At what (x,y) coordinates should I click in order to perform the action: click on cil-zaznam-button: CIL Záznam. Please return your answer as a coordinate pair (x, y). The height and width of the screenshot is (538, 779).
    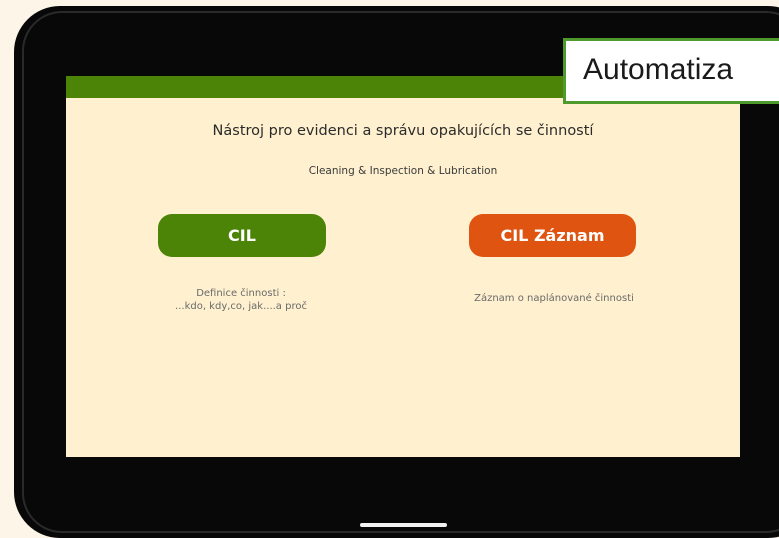
    Looking at the image, I should click on (552, 235).